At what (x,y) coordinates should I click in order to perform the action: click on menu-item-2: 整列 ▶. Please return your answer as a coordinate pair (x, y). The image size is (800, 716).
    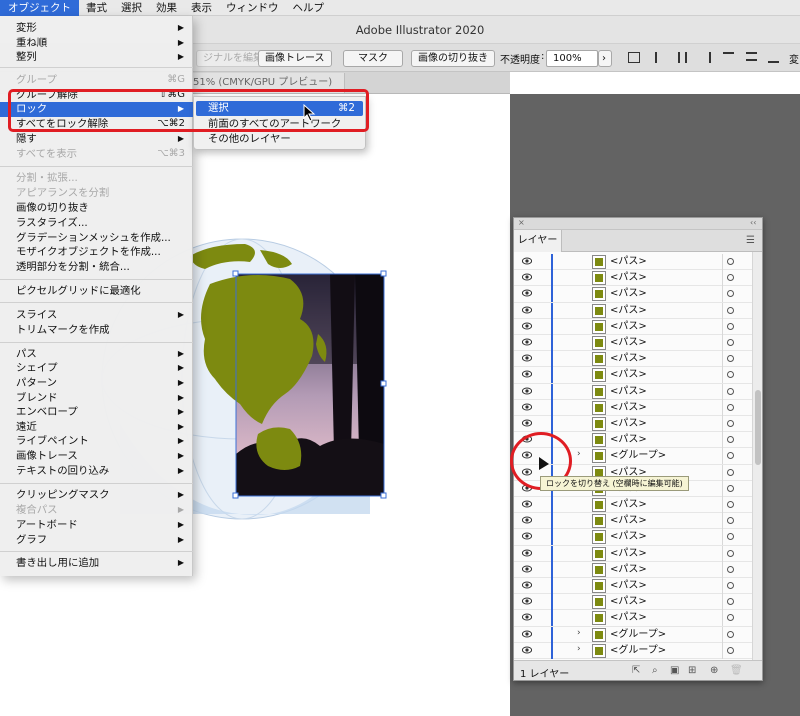
    Looking at the image, I should click on (96, 57).